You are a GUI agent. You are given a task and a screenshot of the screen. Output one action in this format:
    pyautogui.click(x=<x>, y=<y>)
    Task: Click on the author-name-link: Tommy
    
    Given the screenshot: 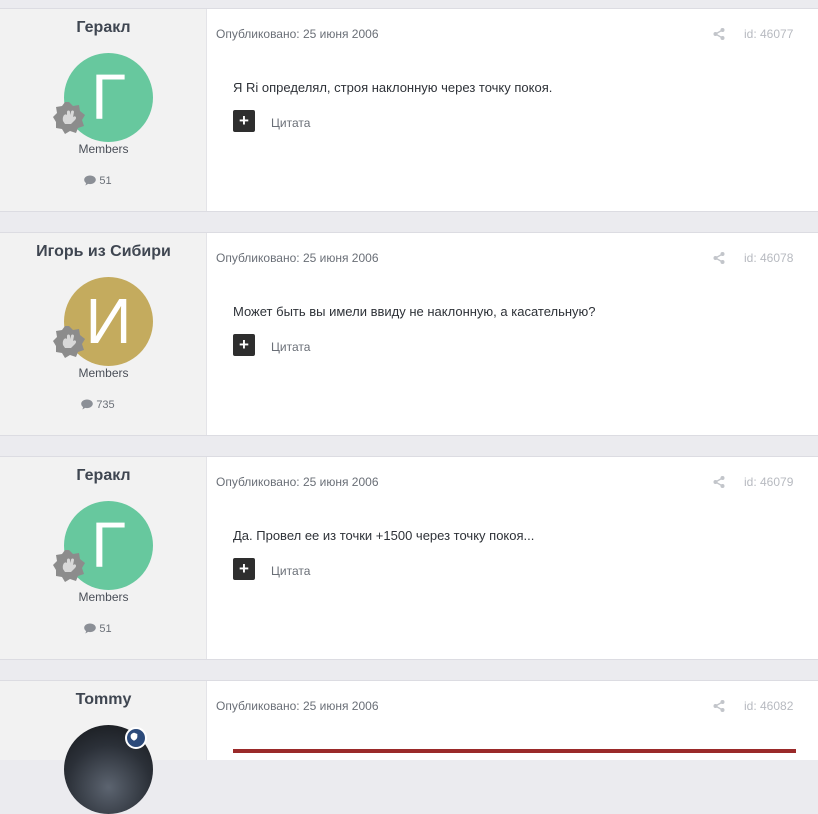 What is the action you would take?
    pyautogui.click(x=103, y=700)
    